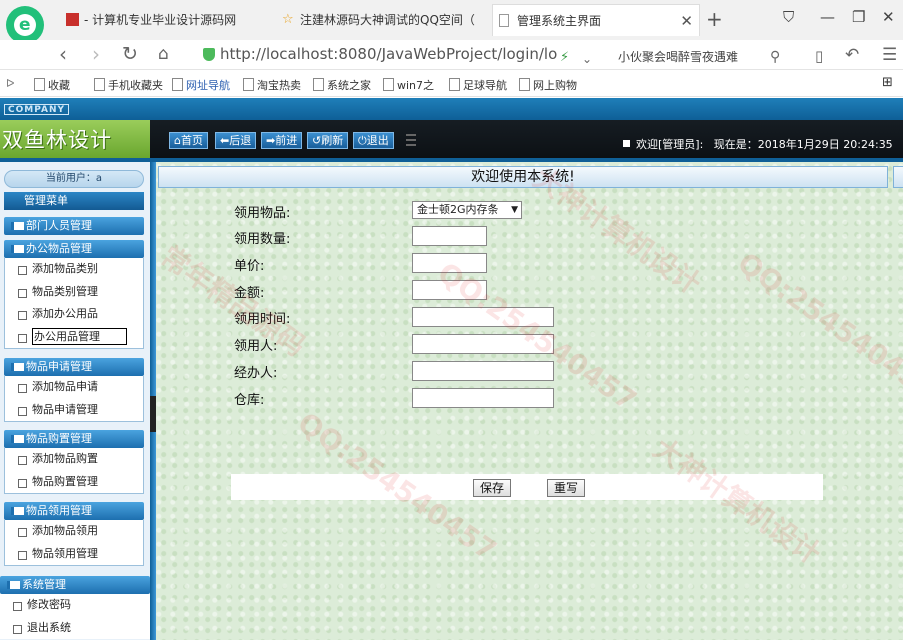  I want to click on app-top-strip: COMPANY, so click(451, 109).